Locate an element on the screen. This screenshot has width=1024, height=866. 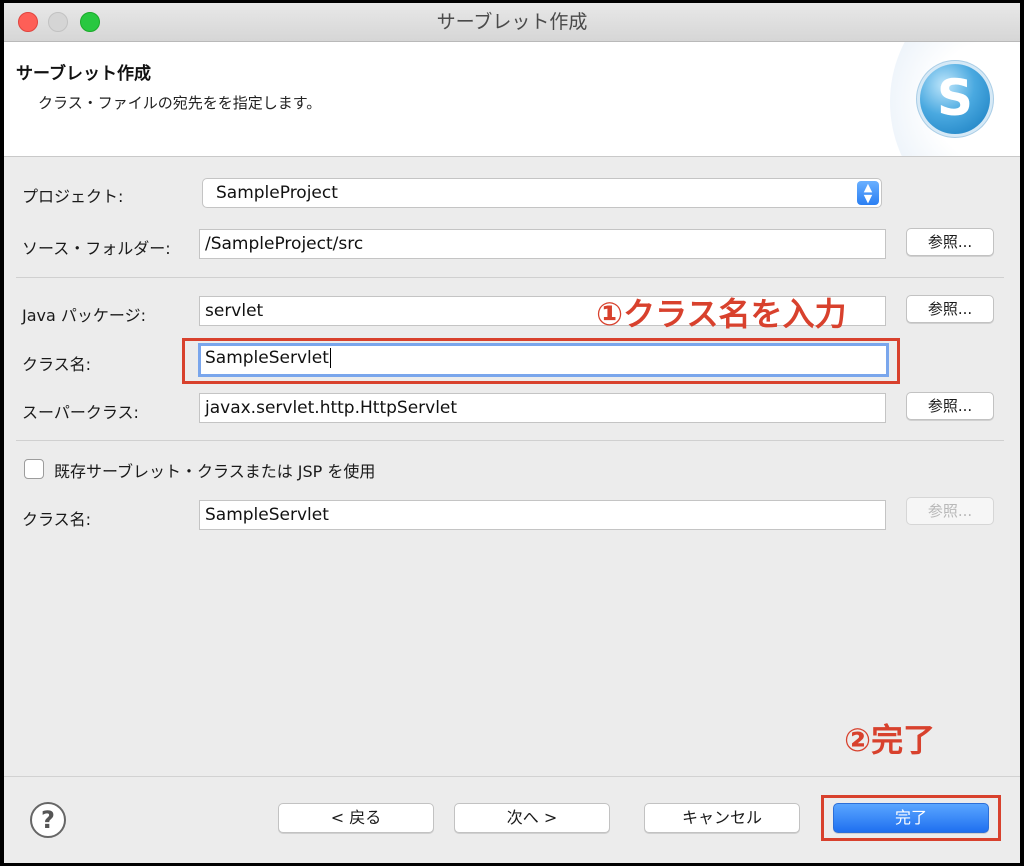
step1-annotation: ①クラス名を入力 is located at coordinates (721, 314).